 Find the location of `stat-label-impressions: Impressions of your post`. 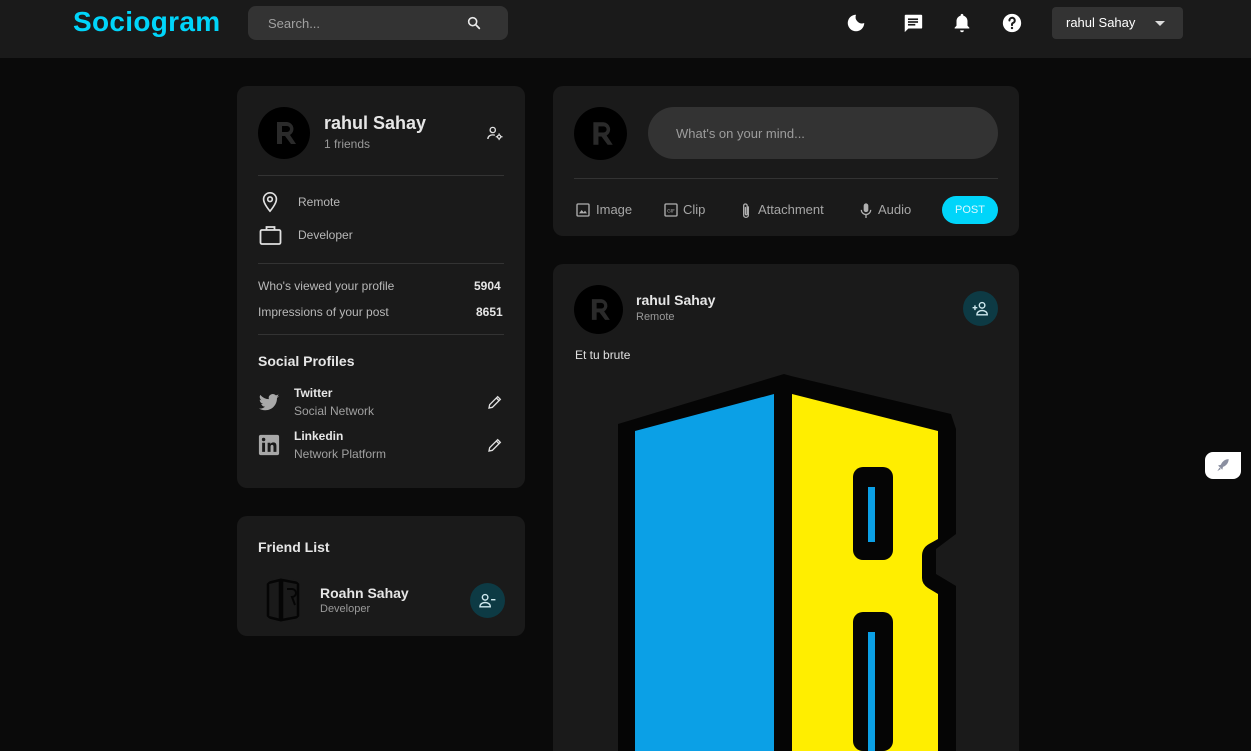

stat-label-impressions: Impressions of your post is located at coordinates (323, 312).